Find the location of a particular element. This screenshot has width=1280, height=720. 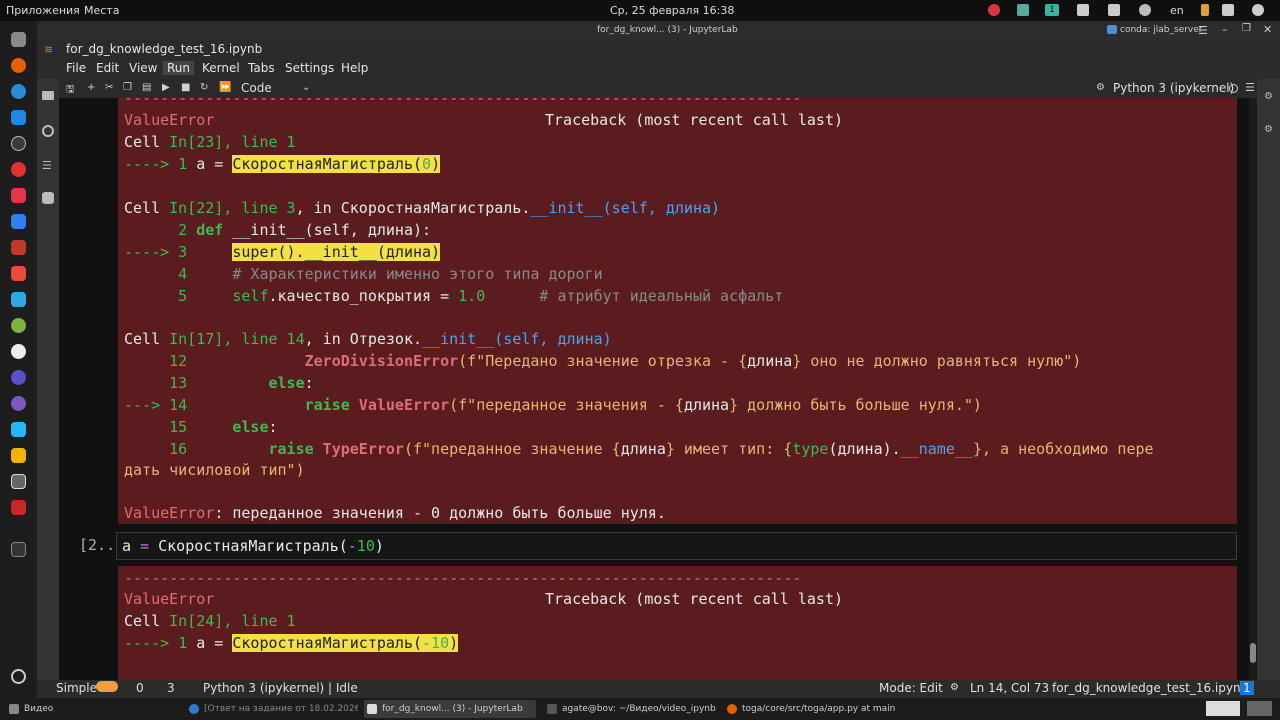

yandex-icon is located at coordinates (18, 325).